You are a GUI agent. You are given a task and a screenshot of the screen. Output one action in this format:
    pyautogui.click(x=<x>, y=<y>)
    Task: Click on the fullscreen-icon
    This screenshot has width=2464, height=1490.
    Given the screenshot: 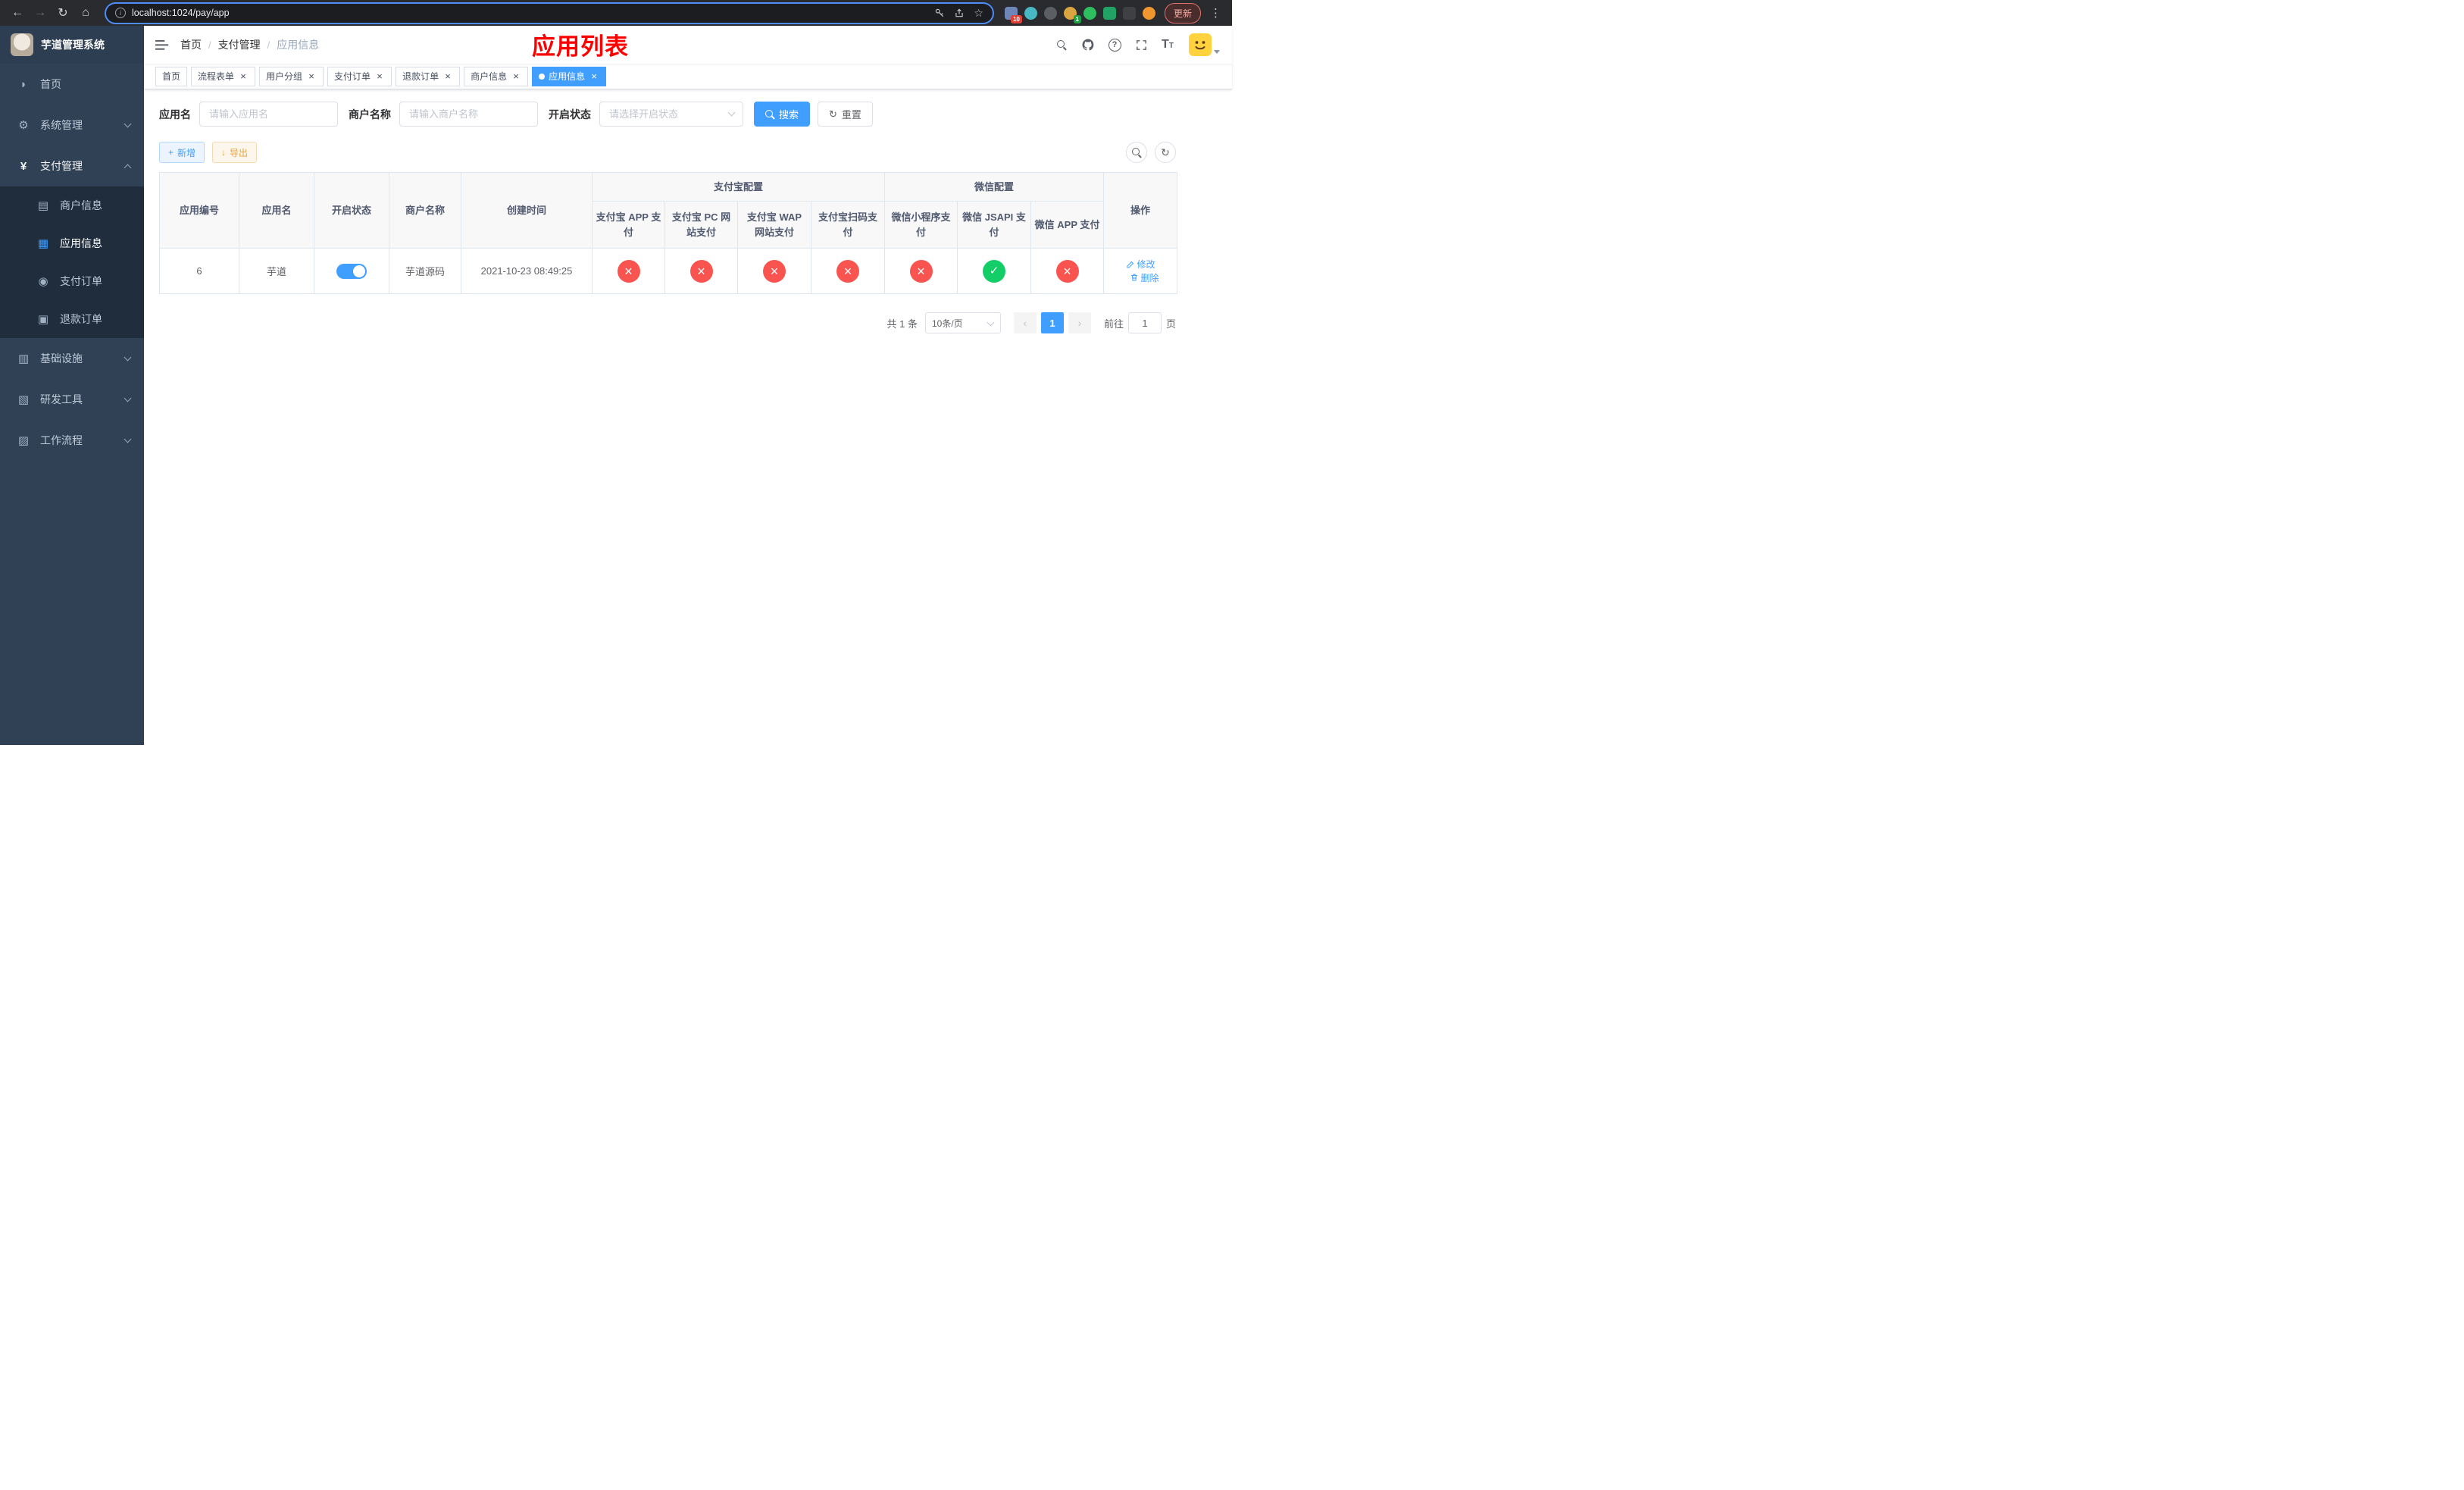 What is the action you would take?
    pyautogui.click(x=1141, y=45)
    